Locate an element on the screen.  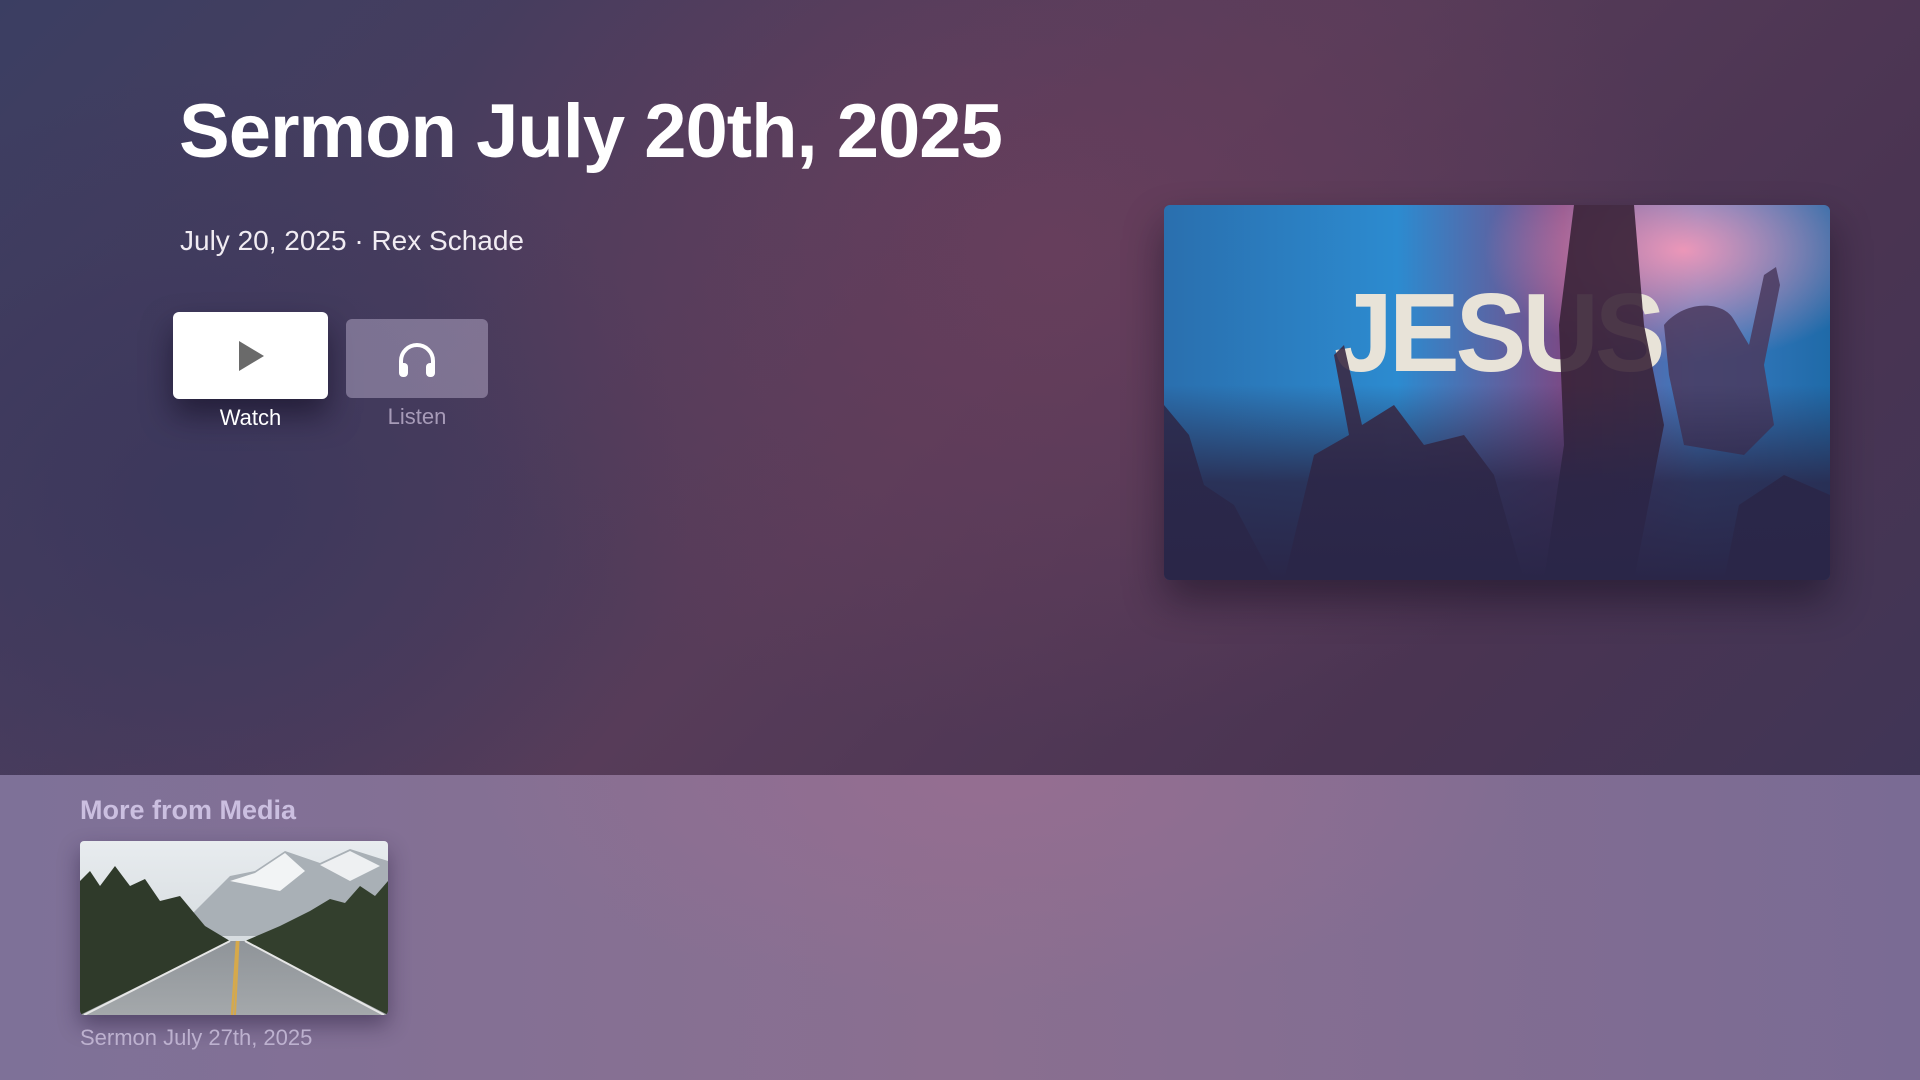
headphones-icon is located at coordinates (417, 359).